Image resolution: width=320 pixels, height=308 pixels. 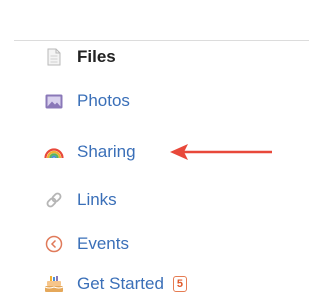 What do you see at coordinates (179, 284) in the screenshot?
I see `notification-count-badge: 5` at bounding box center [179, 284].